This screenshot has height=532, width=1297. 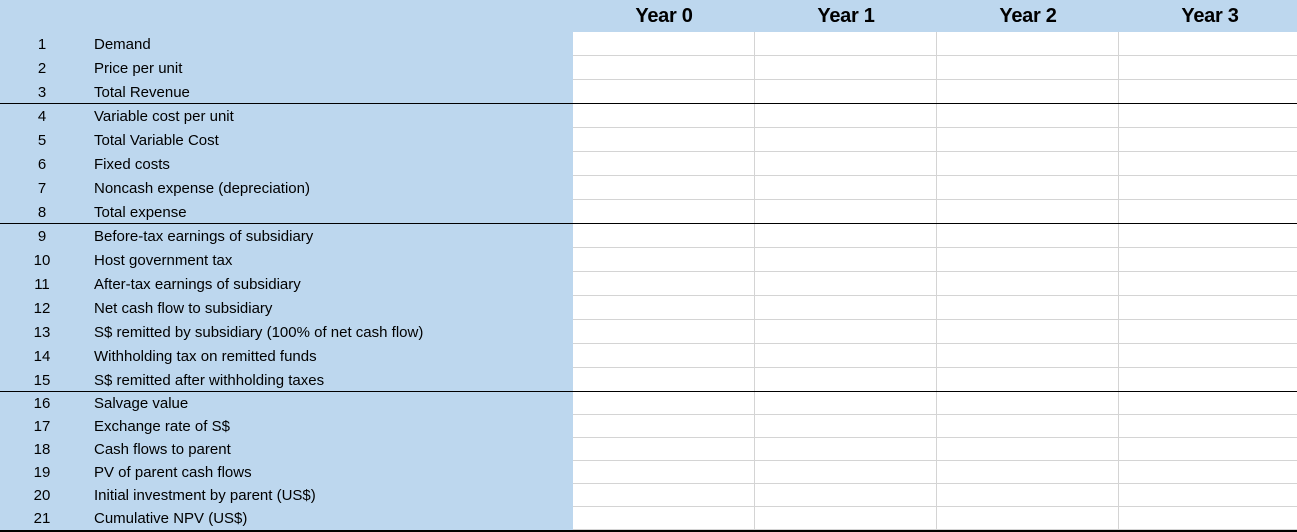 I want to click on row-number: 21, so click(x=42, y=518).